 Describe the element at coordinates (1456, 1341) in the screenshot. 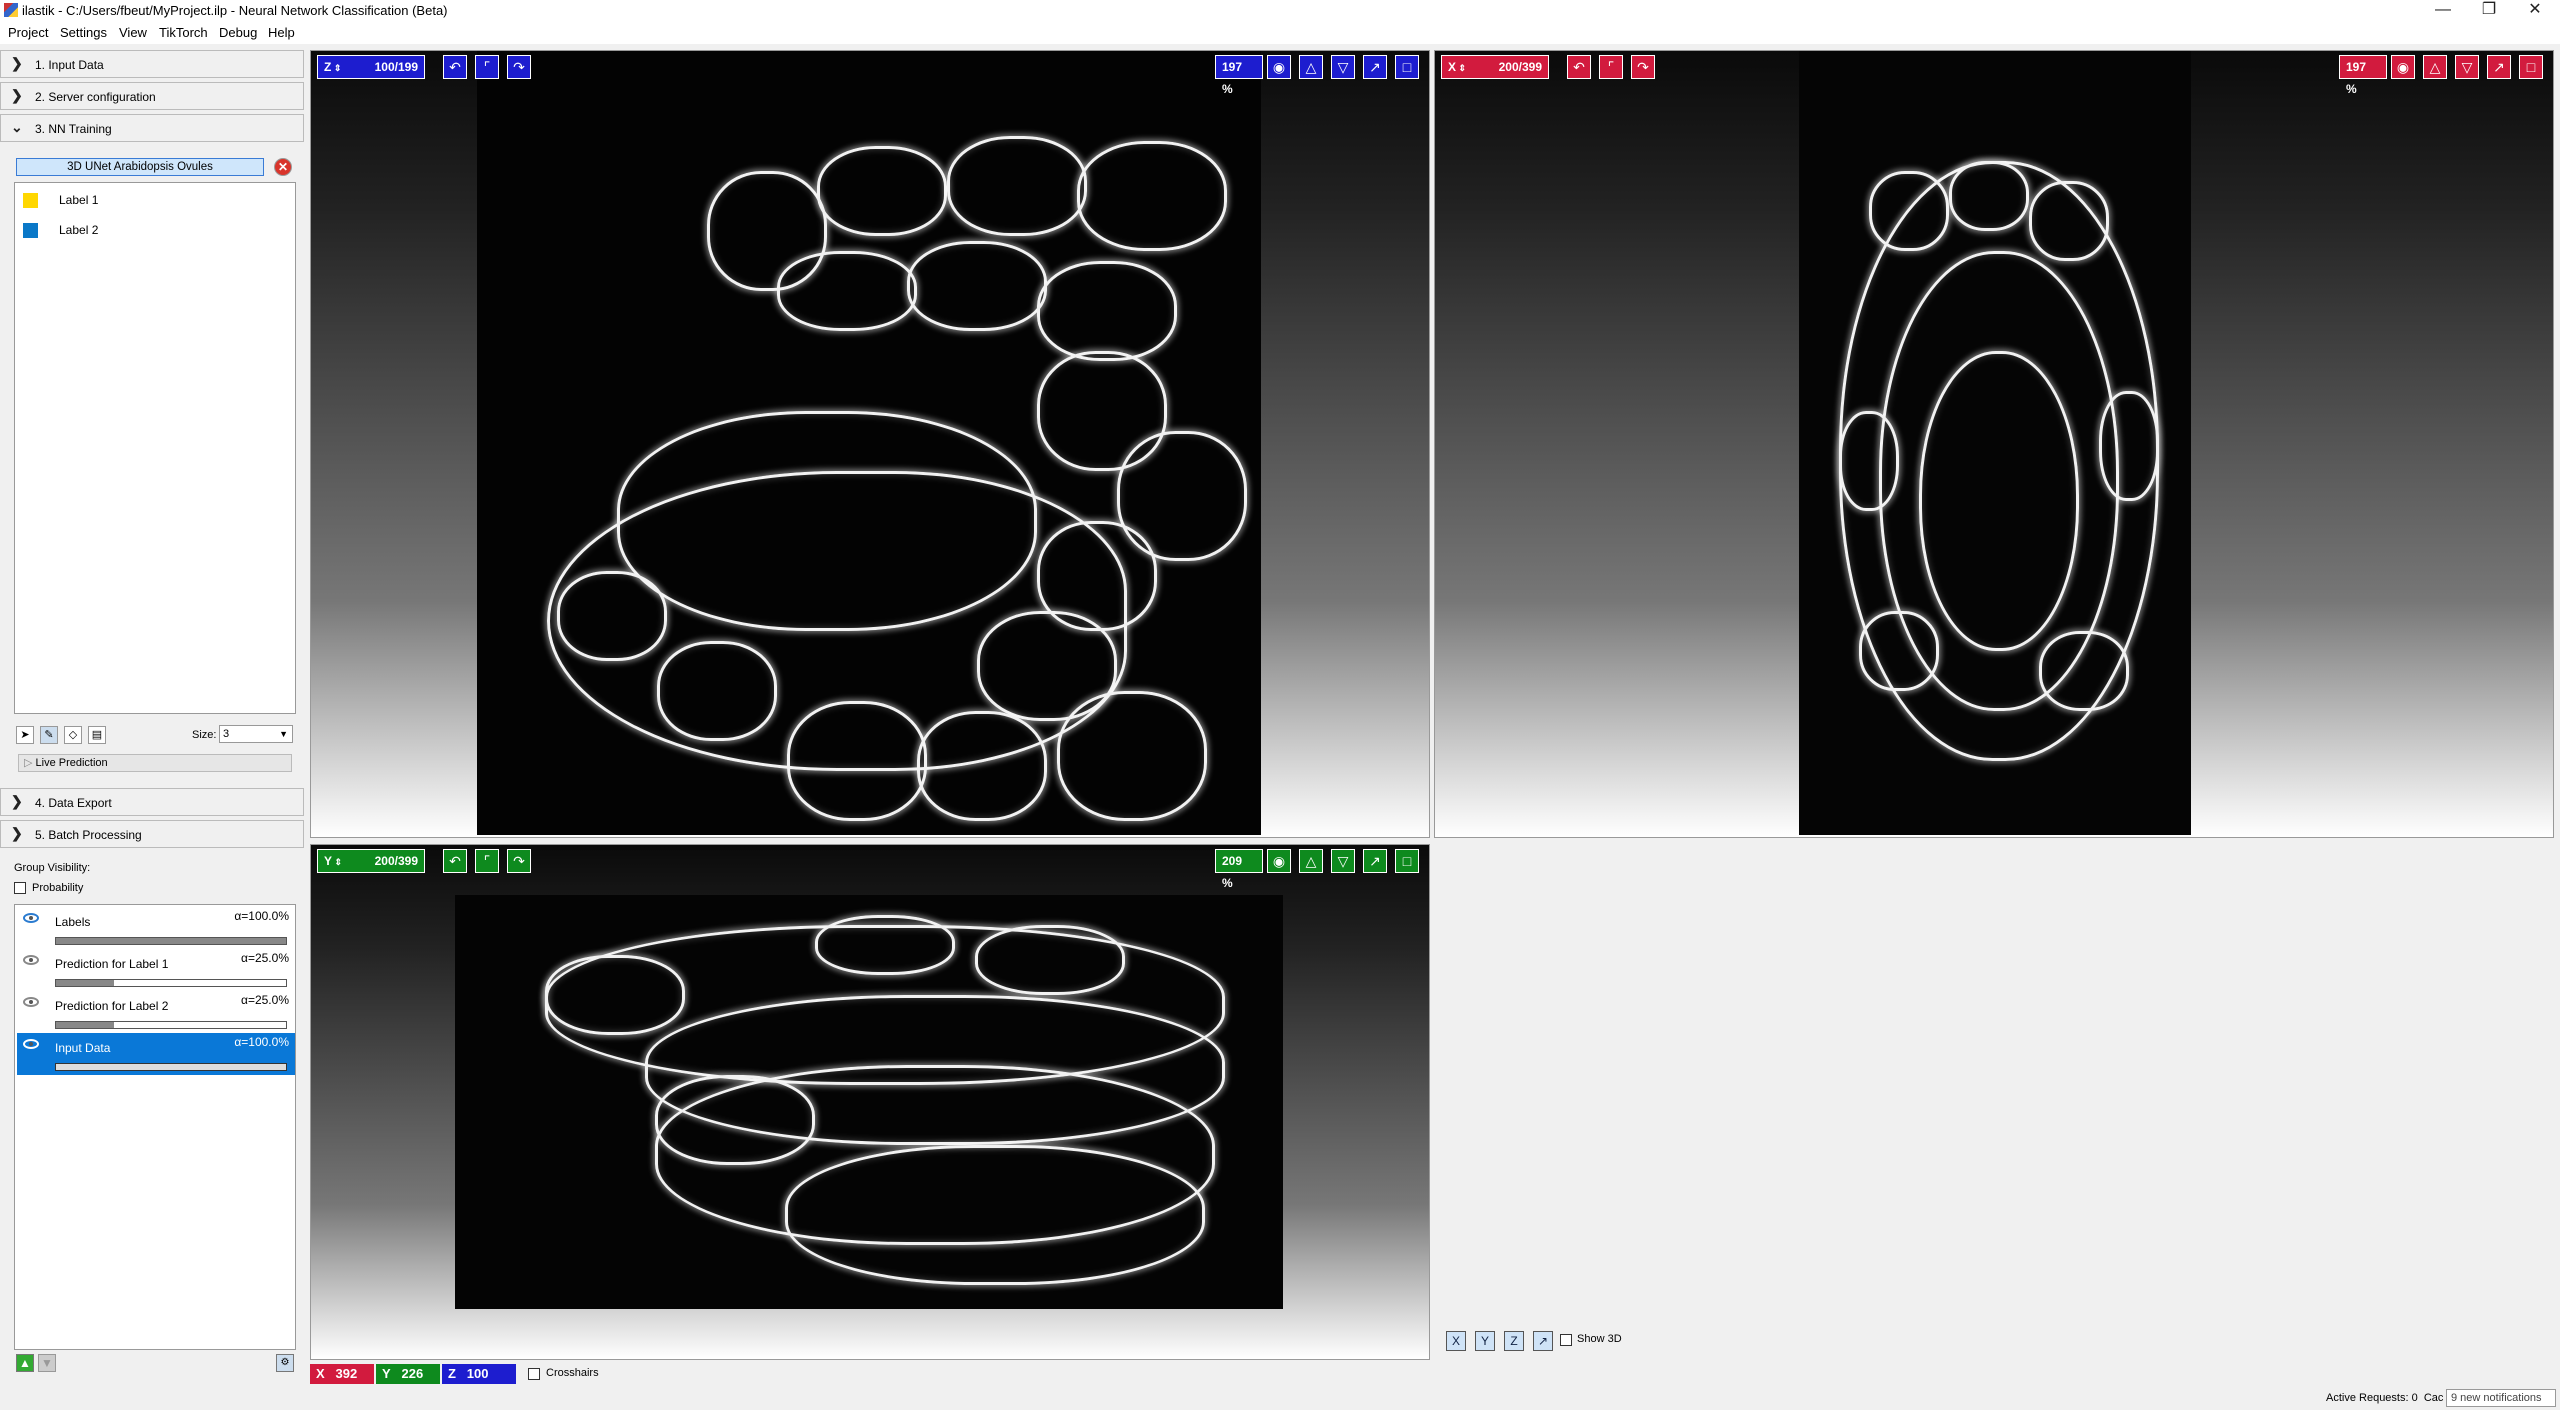

I see `toggle-x-view-button: X` at that location.